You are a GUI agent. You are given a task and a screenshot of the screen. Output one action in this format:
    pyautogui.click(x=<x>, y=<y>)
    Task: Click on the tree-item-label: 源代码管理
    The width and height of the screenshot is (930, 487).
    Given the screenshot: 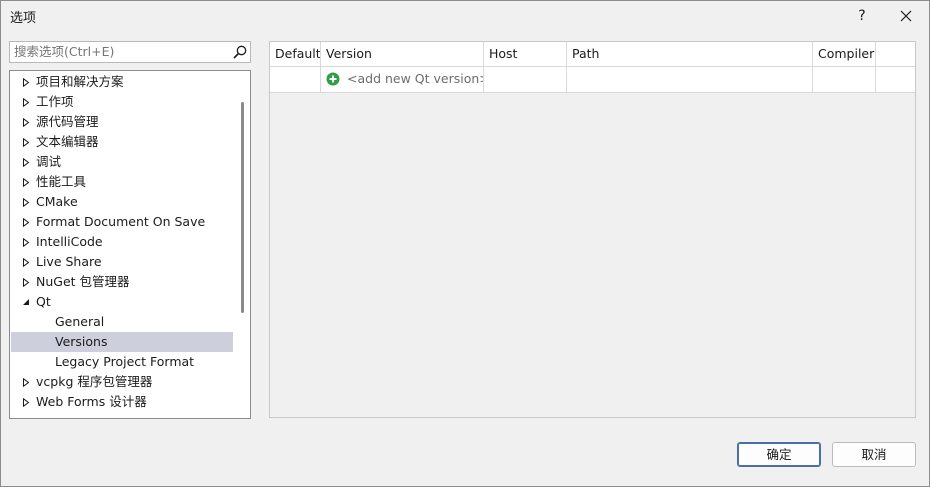 What is the action you would take?
    pyautogui.click(x=67, y=121)
    